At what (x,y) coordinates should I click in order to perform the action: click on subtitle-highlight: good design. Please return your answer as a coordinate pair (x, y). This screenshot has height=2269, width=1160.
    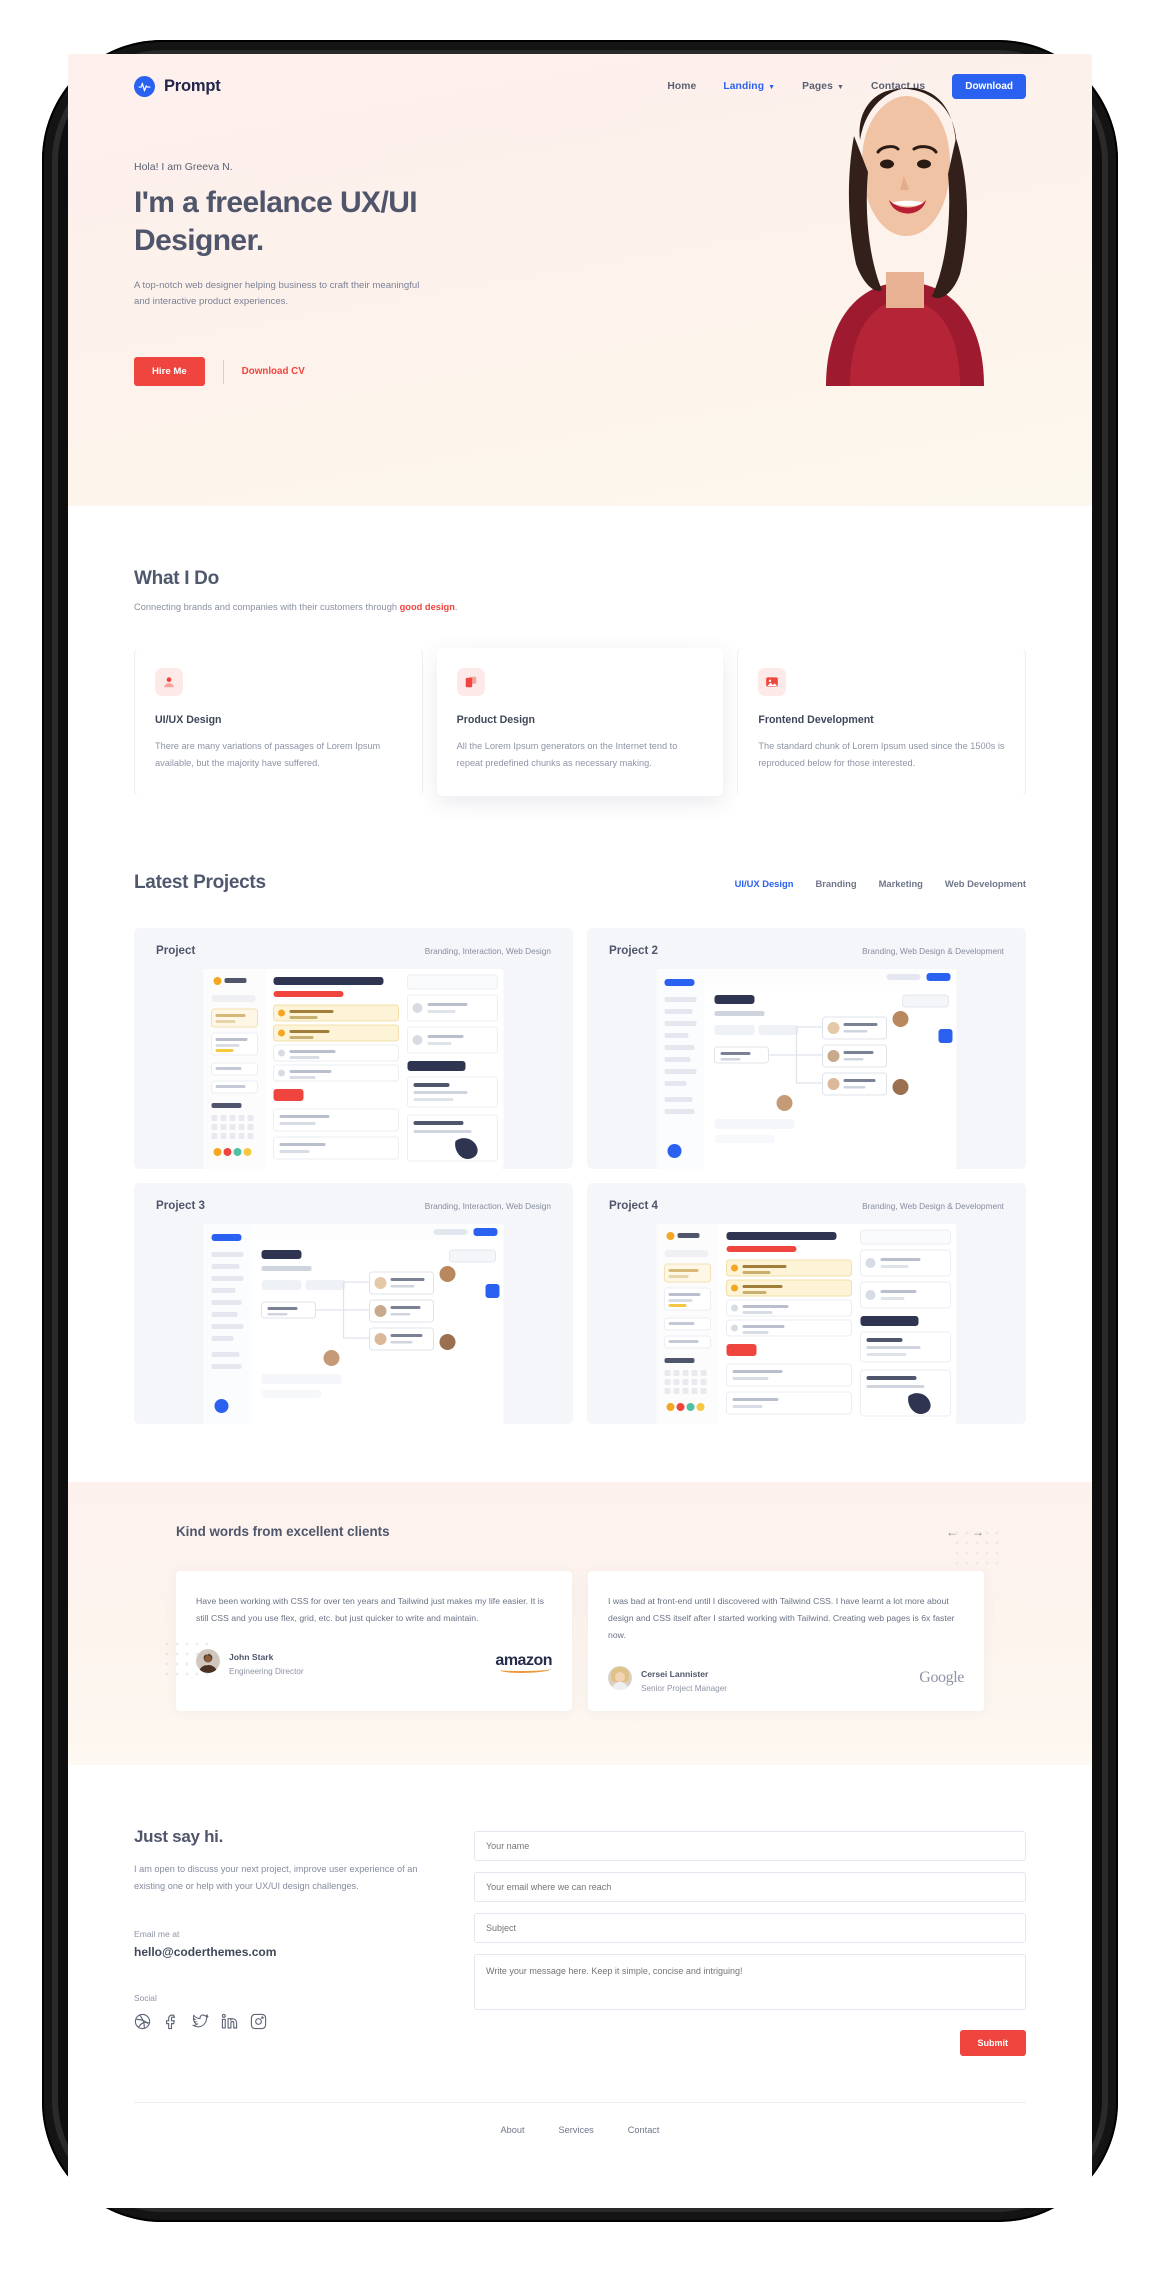
    Looking at the image, I should click on (427, 607).